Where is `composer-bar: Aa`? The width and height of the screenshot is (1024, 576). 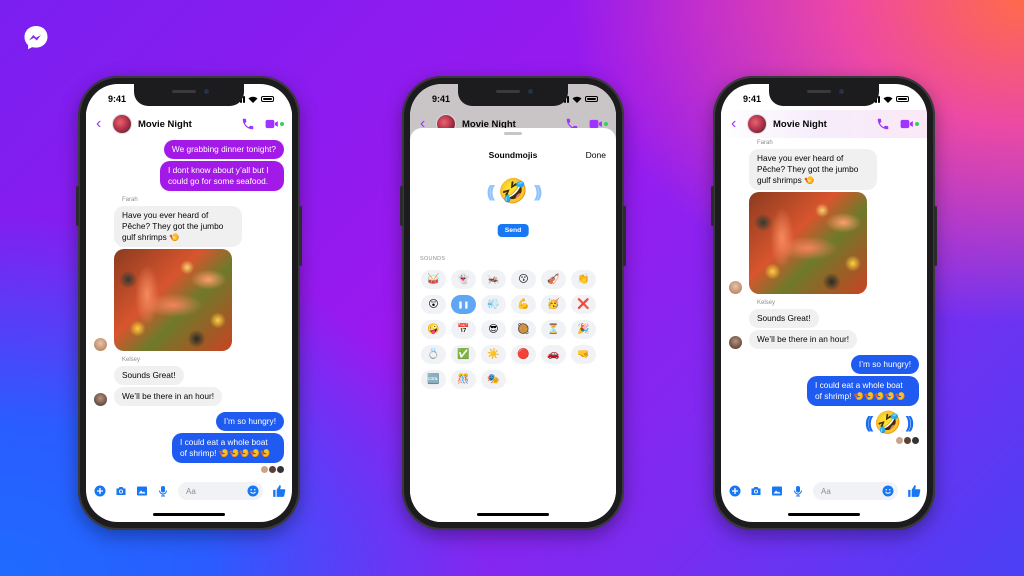
composer-bar: Aa is located at coordinates (824, 491).